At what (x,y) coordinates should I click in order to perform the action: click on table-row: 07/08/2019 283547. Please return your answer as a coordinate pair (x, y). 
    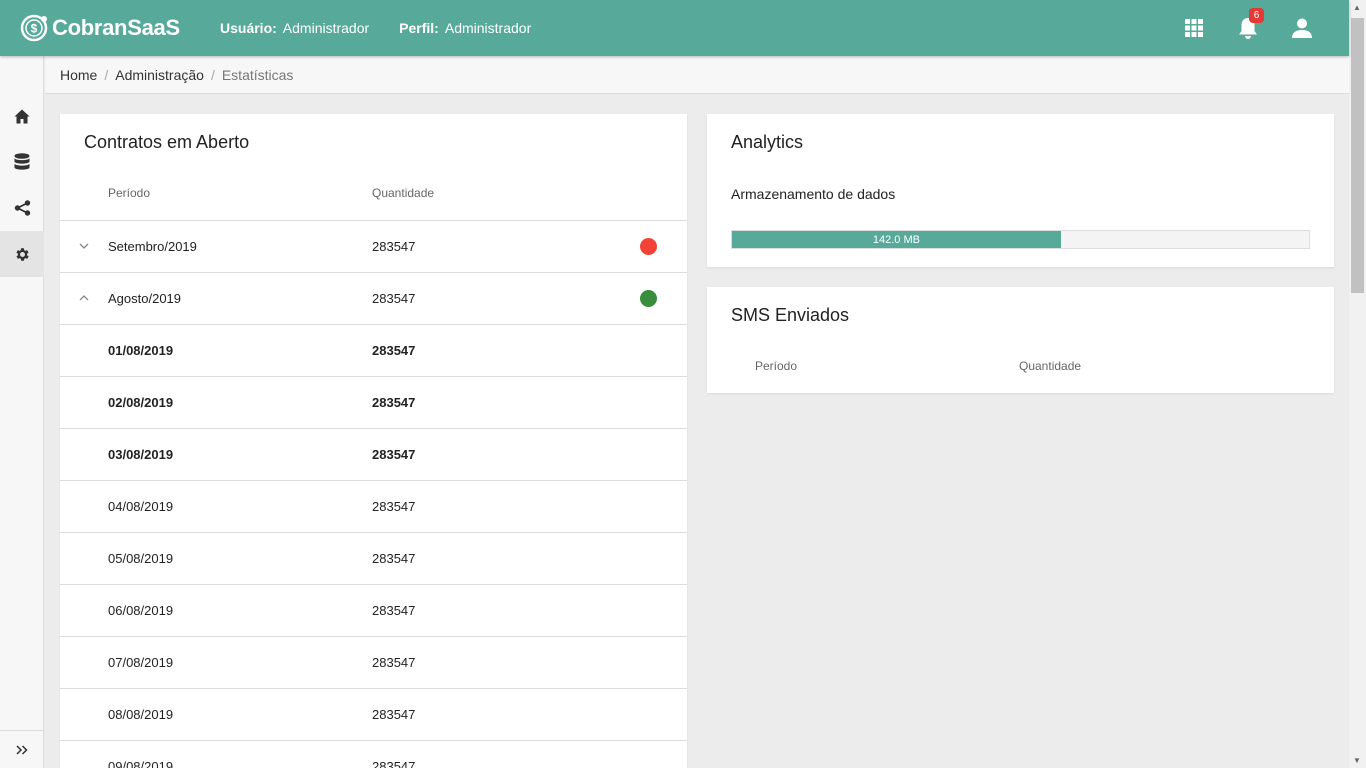
    Looking at the image, I should click on (373, 662).